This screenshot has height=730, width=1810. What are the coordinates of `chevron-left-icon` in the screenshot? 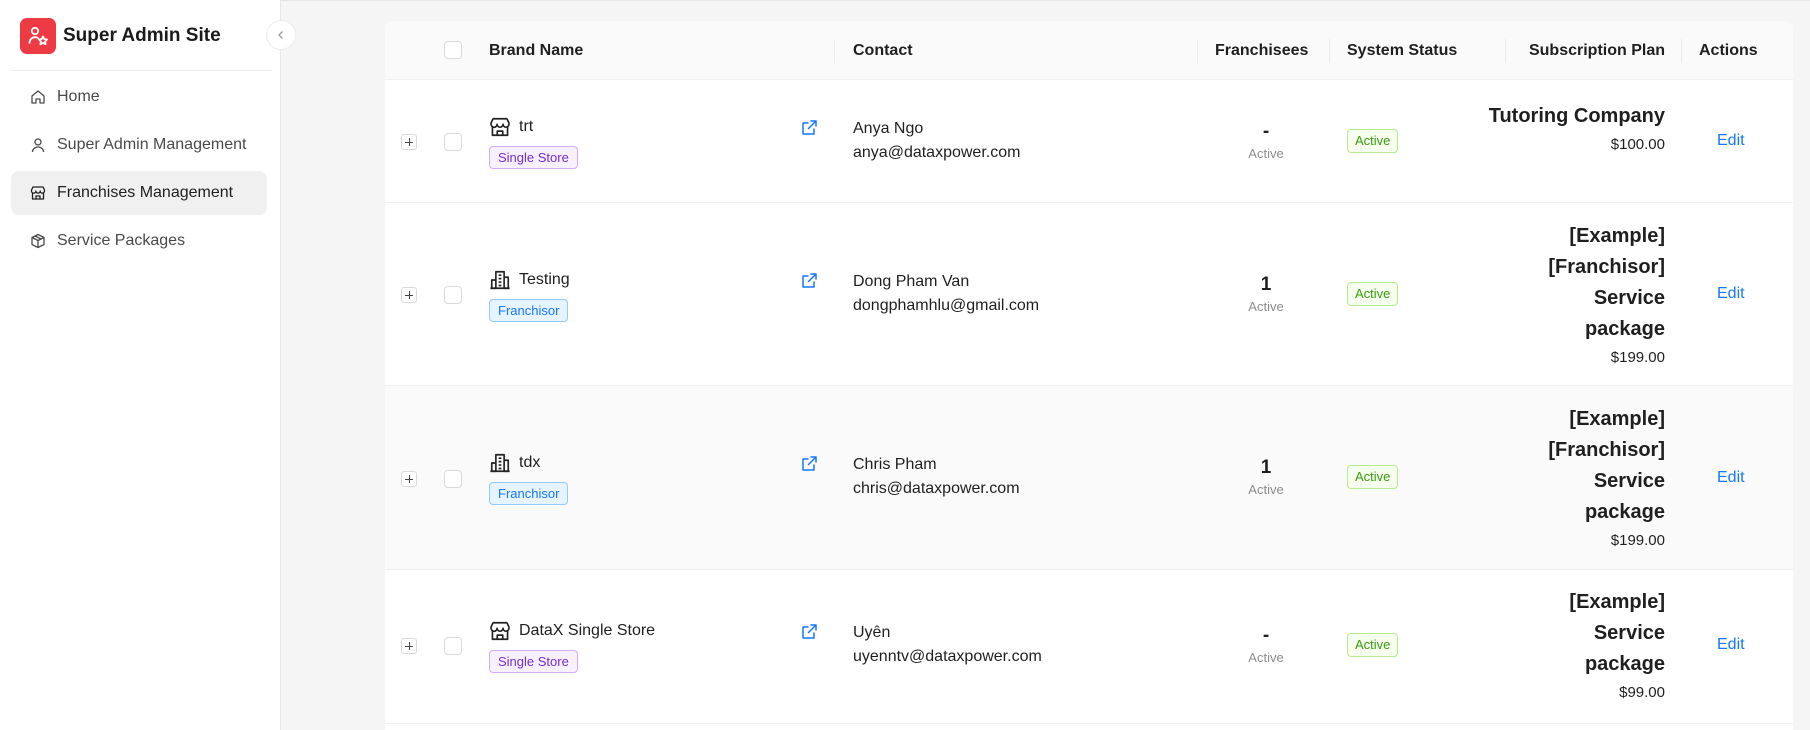 It's located at (280, 35).